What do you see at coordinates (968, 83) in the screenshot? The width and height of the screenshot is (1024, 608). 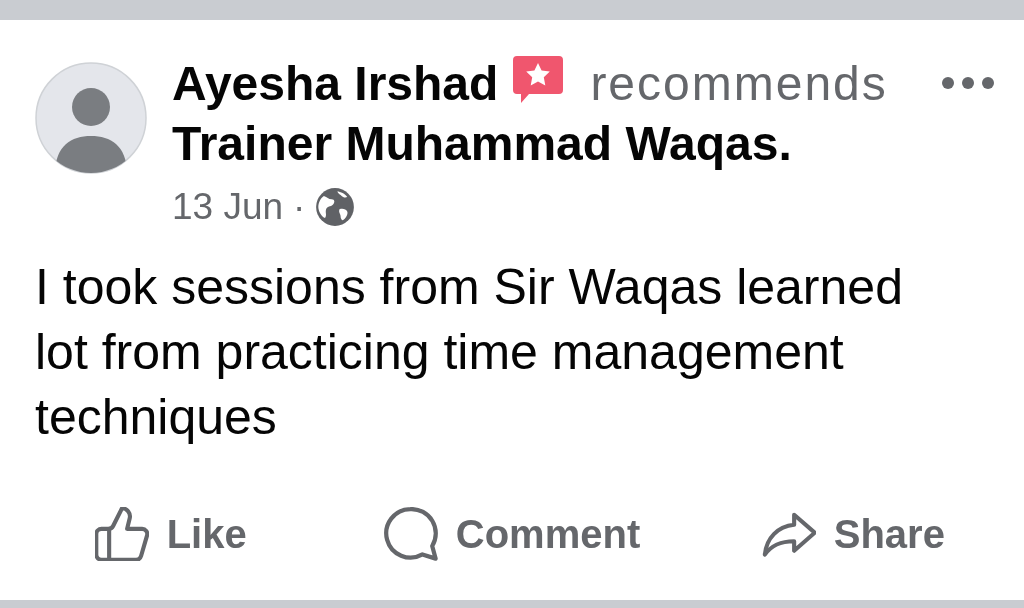 I see `more-options-icon` at bounding box center [968, 83].